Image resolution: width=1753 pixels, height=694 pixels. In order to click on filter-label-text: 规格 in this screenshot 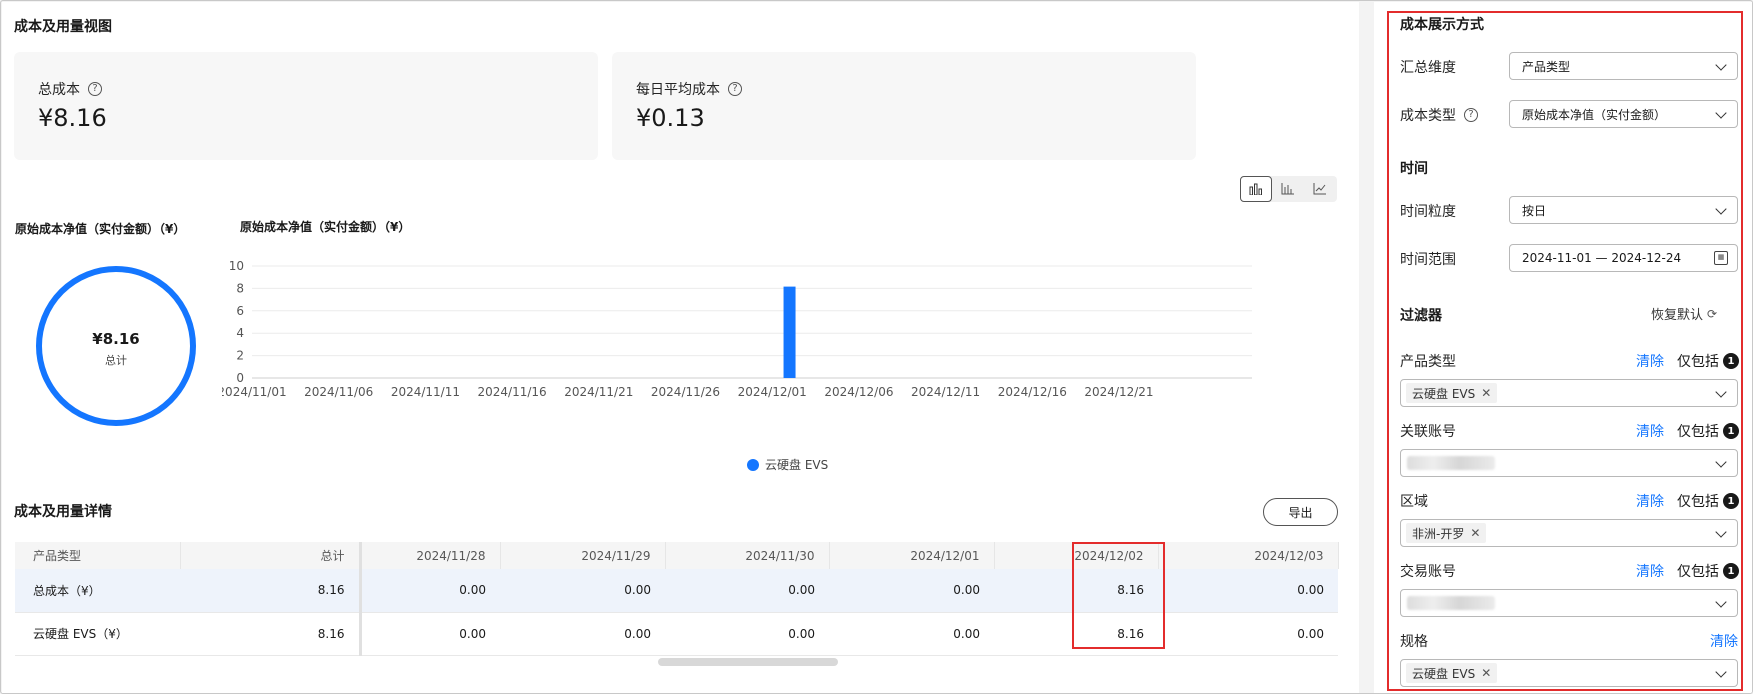, I will do `click(1414, 642)`.